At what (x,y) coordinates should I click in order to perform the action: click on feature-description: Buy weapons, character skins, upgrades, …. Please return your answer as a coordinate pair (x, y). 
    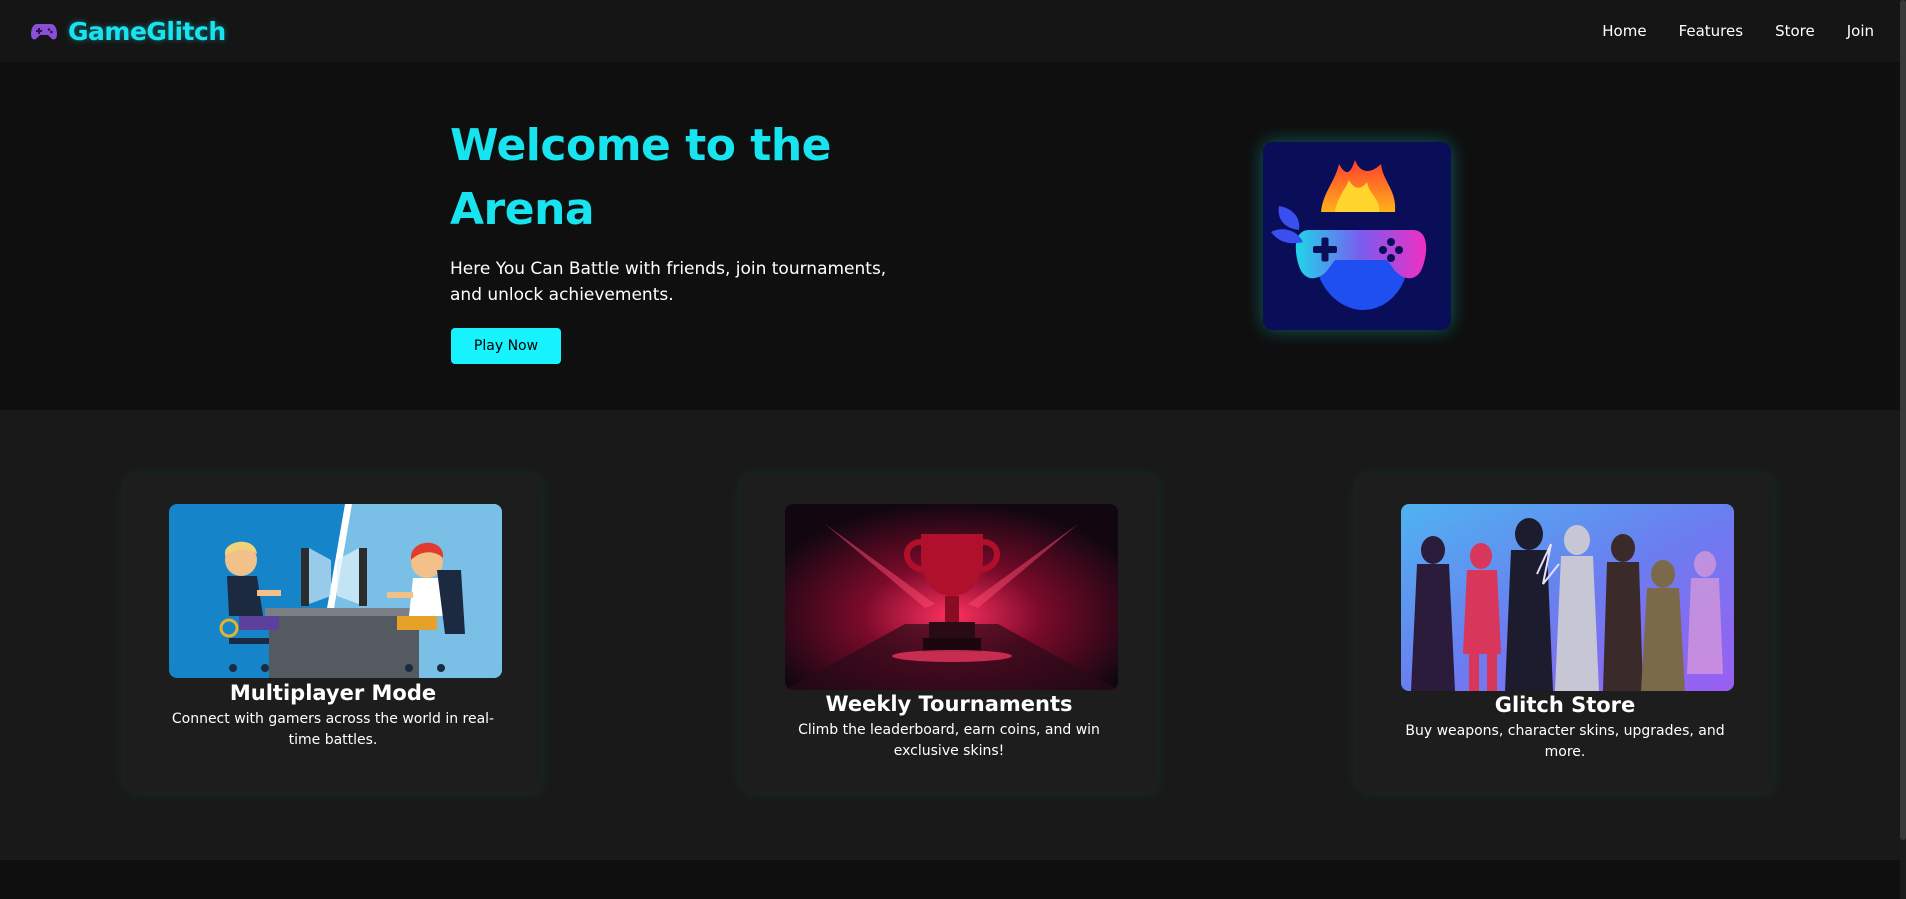
    Looking at the image, I should click on (1565, 741).